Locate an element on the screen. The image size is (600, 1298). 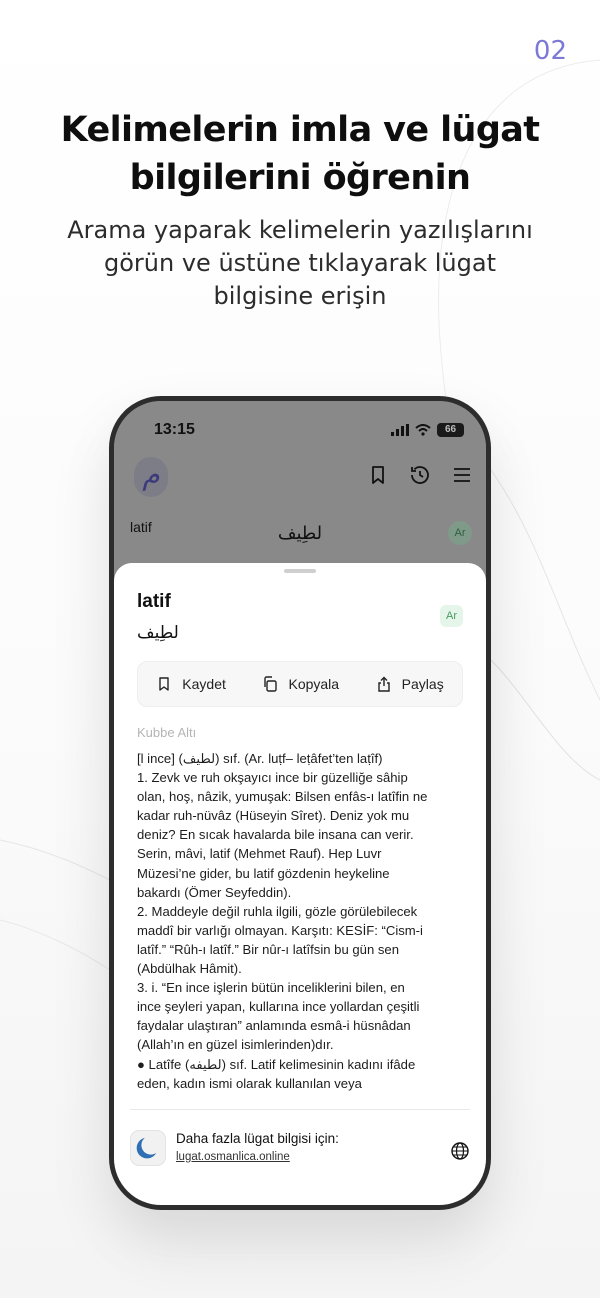
definition-line: (Abdülhak Hâmit). is located at coordinates (189, 969).